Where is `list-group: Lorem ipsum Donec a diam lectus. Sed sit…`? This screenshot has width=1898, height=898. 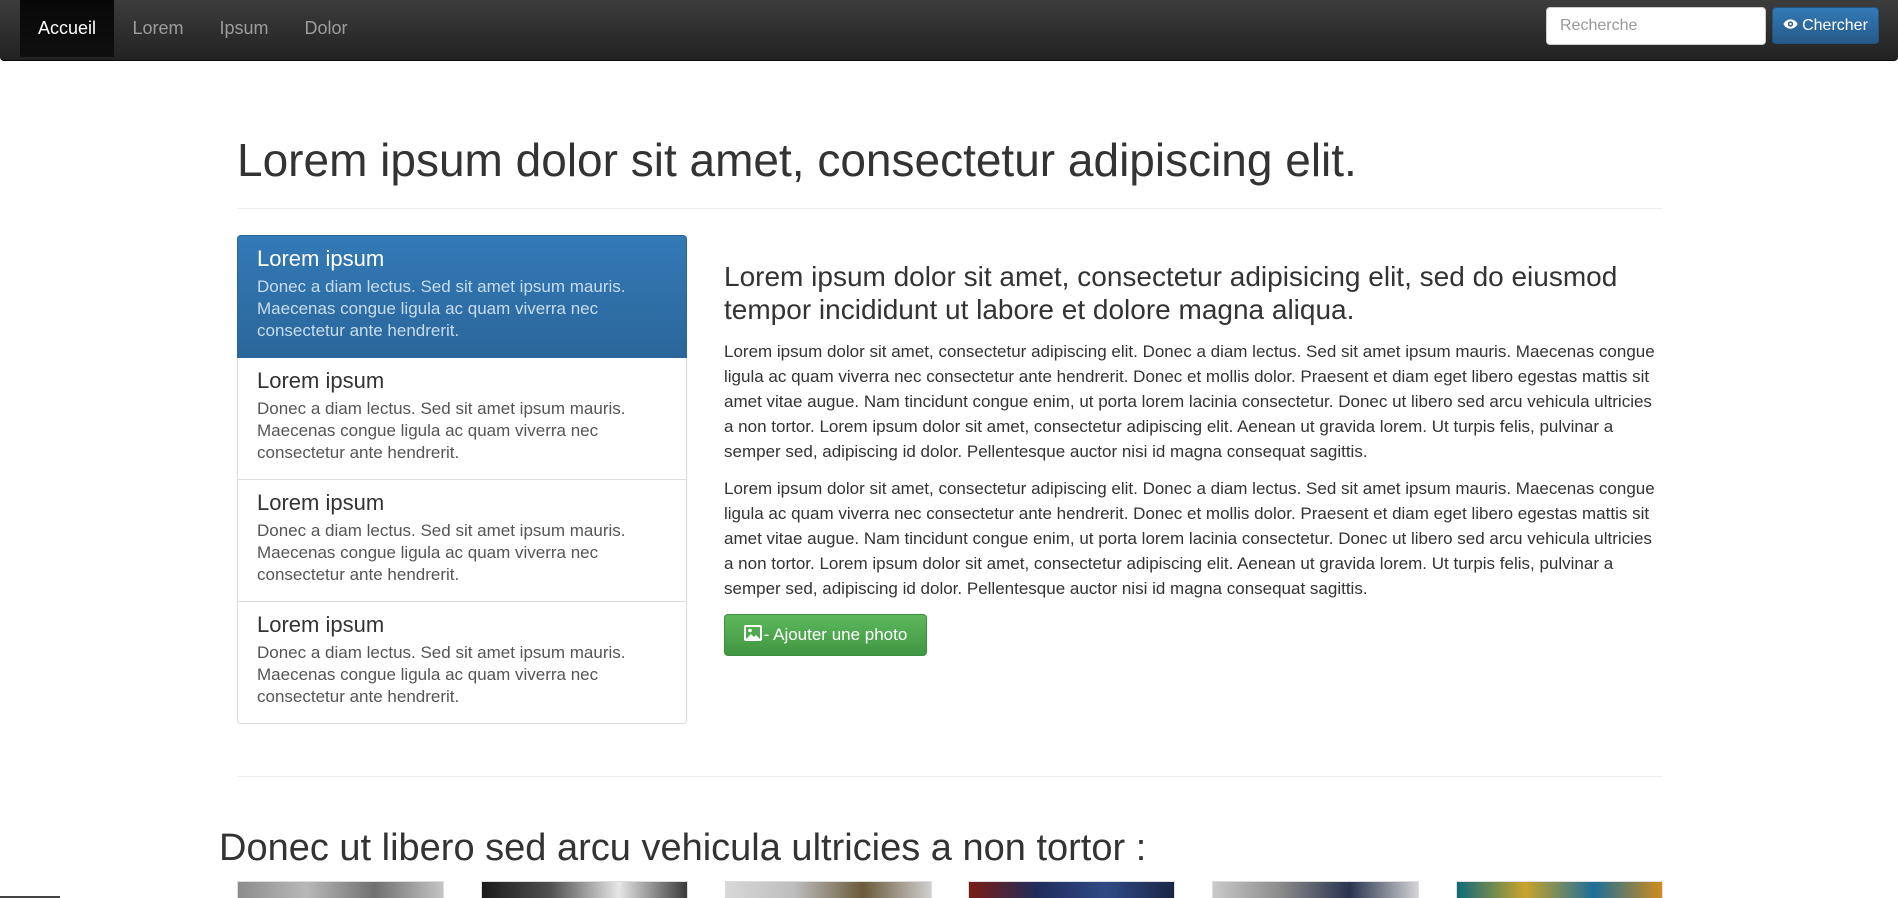 list-group: Lorem ipsum Donec a diam lectus. Sed sit… is located at coordinates (462, 479).